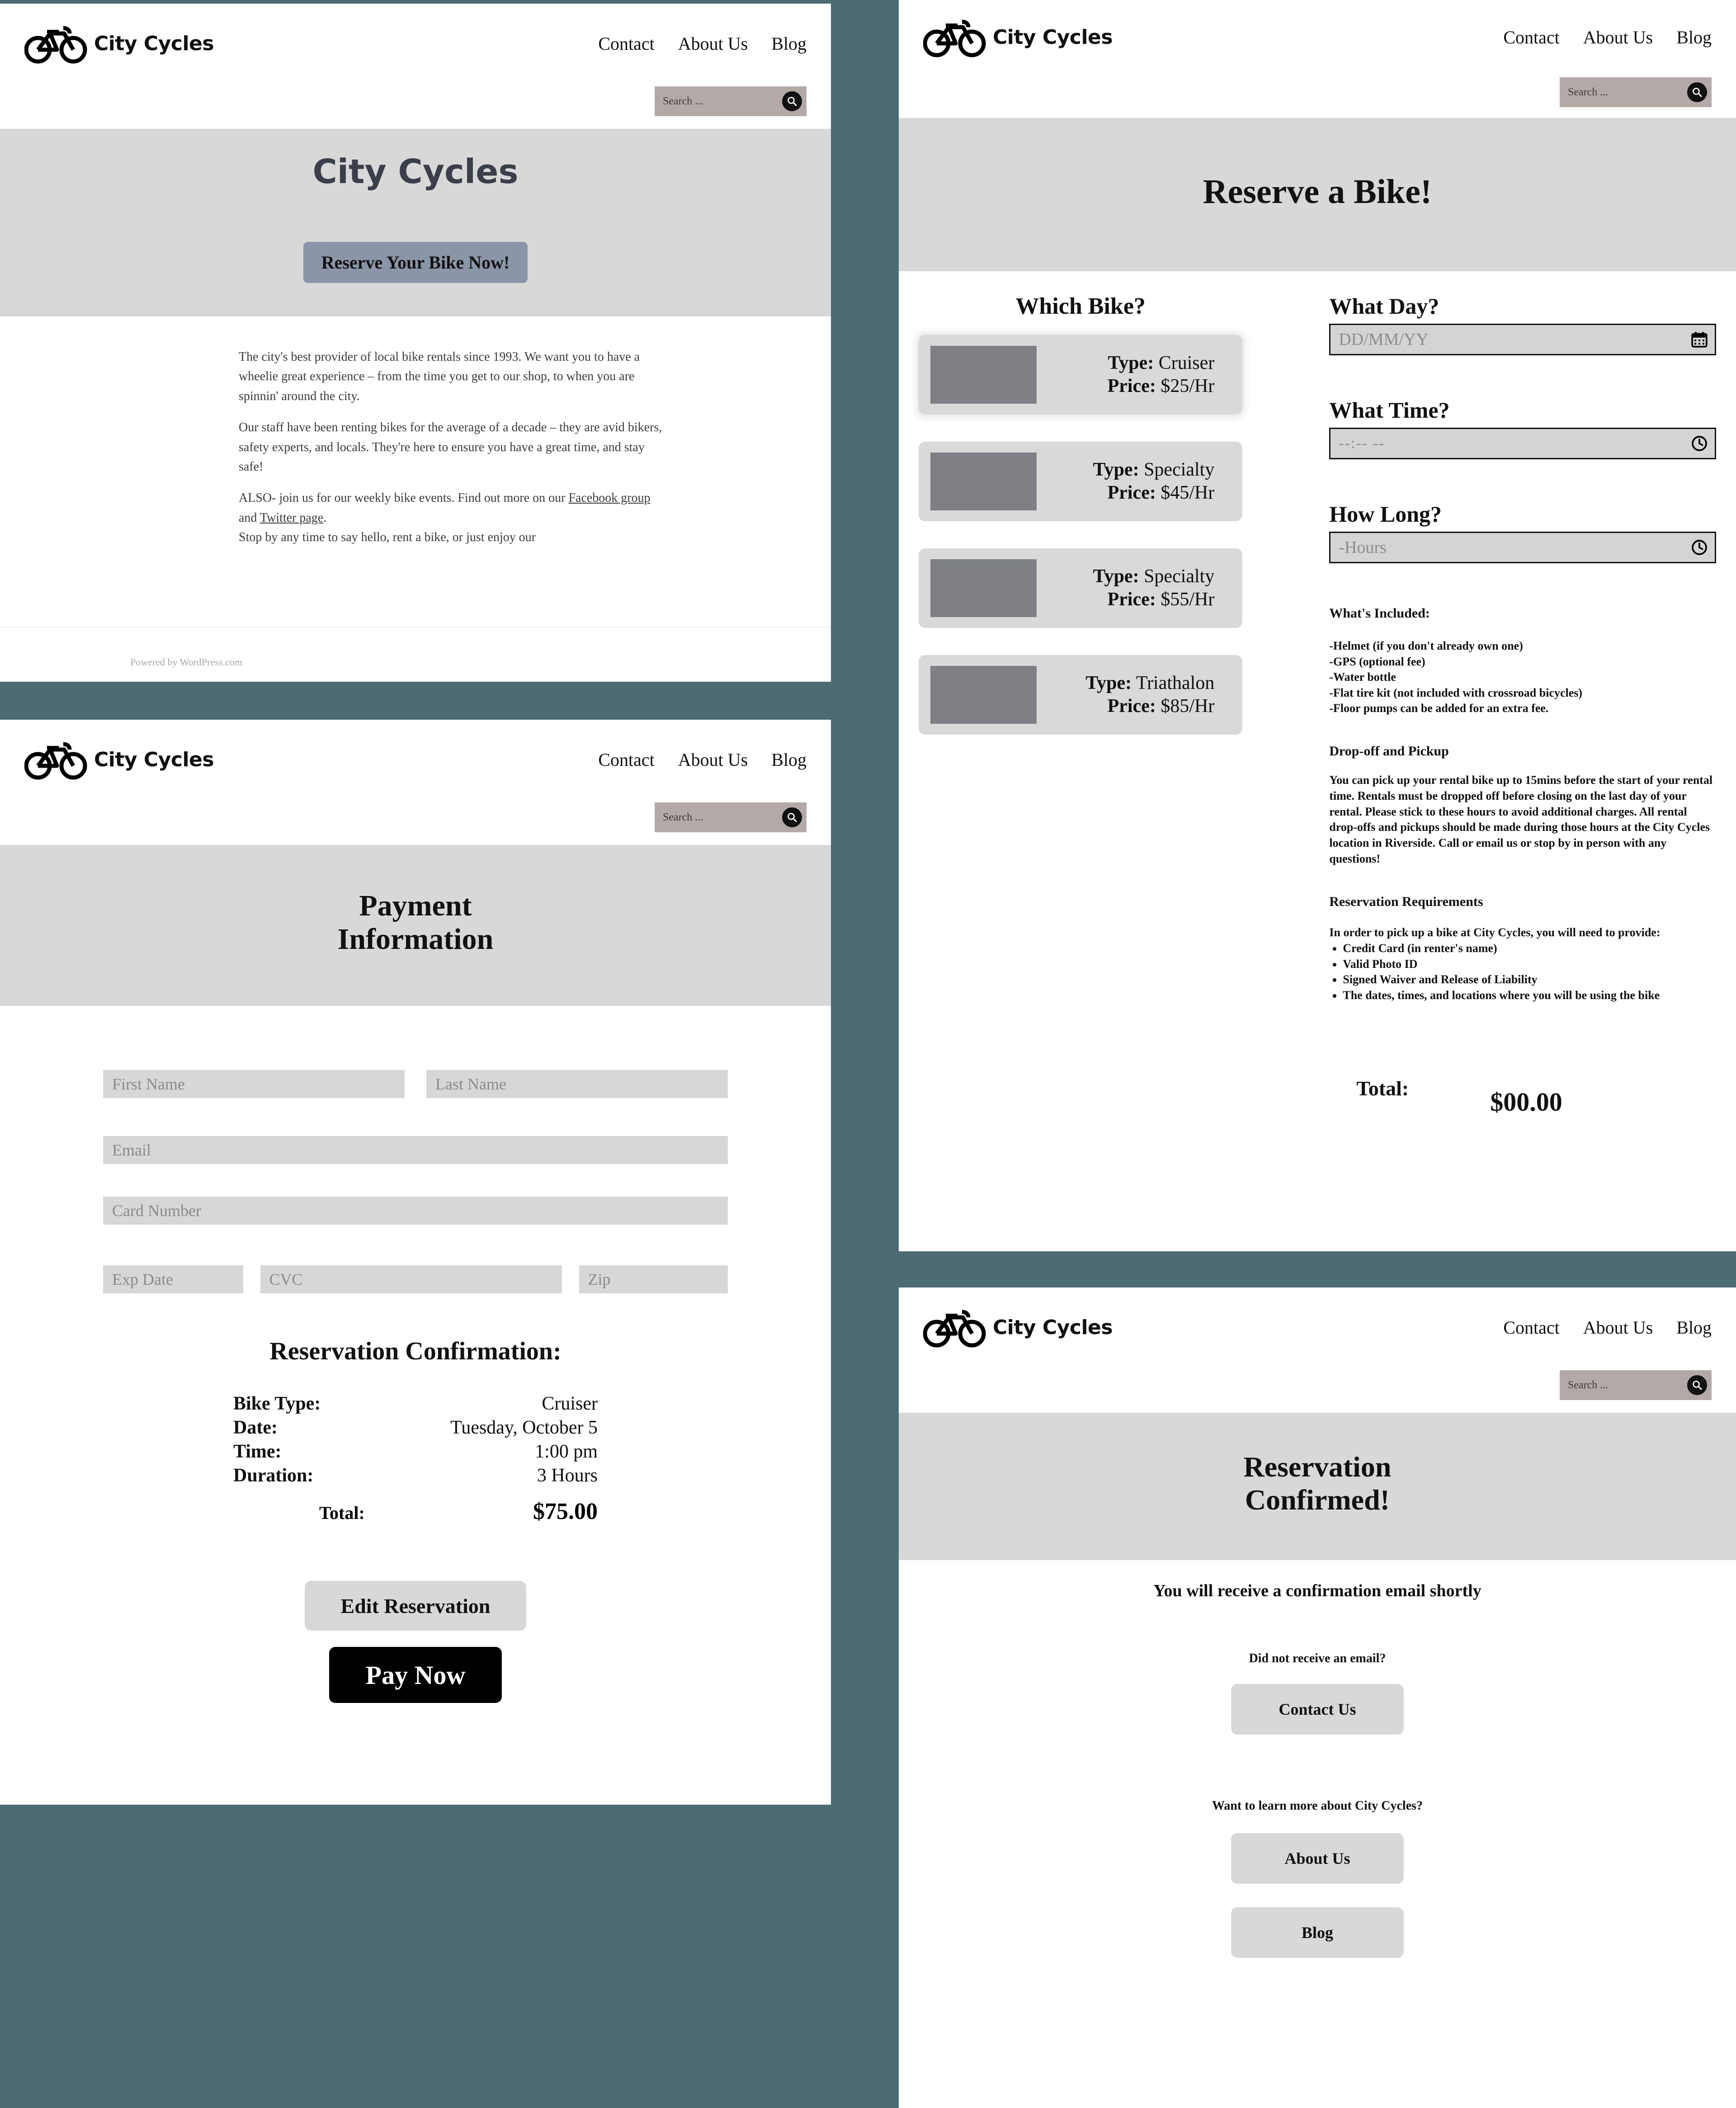 Image resolution: width=1736 pixels, height=2108 pixels. I want to click on last-name-field: Last Name, so click(577, 1084).